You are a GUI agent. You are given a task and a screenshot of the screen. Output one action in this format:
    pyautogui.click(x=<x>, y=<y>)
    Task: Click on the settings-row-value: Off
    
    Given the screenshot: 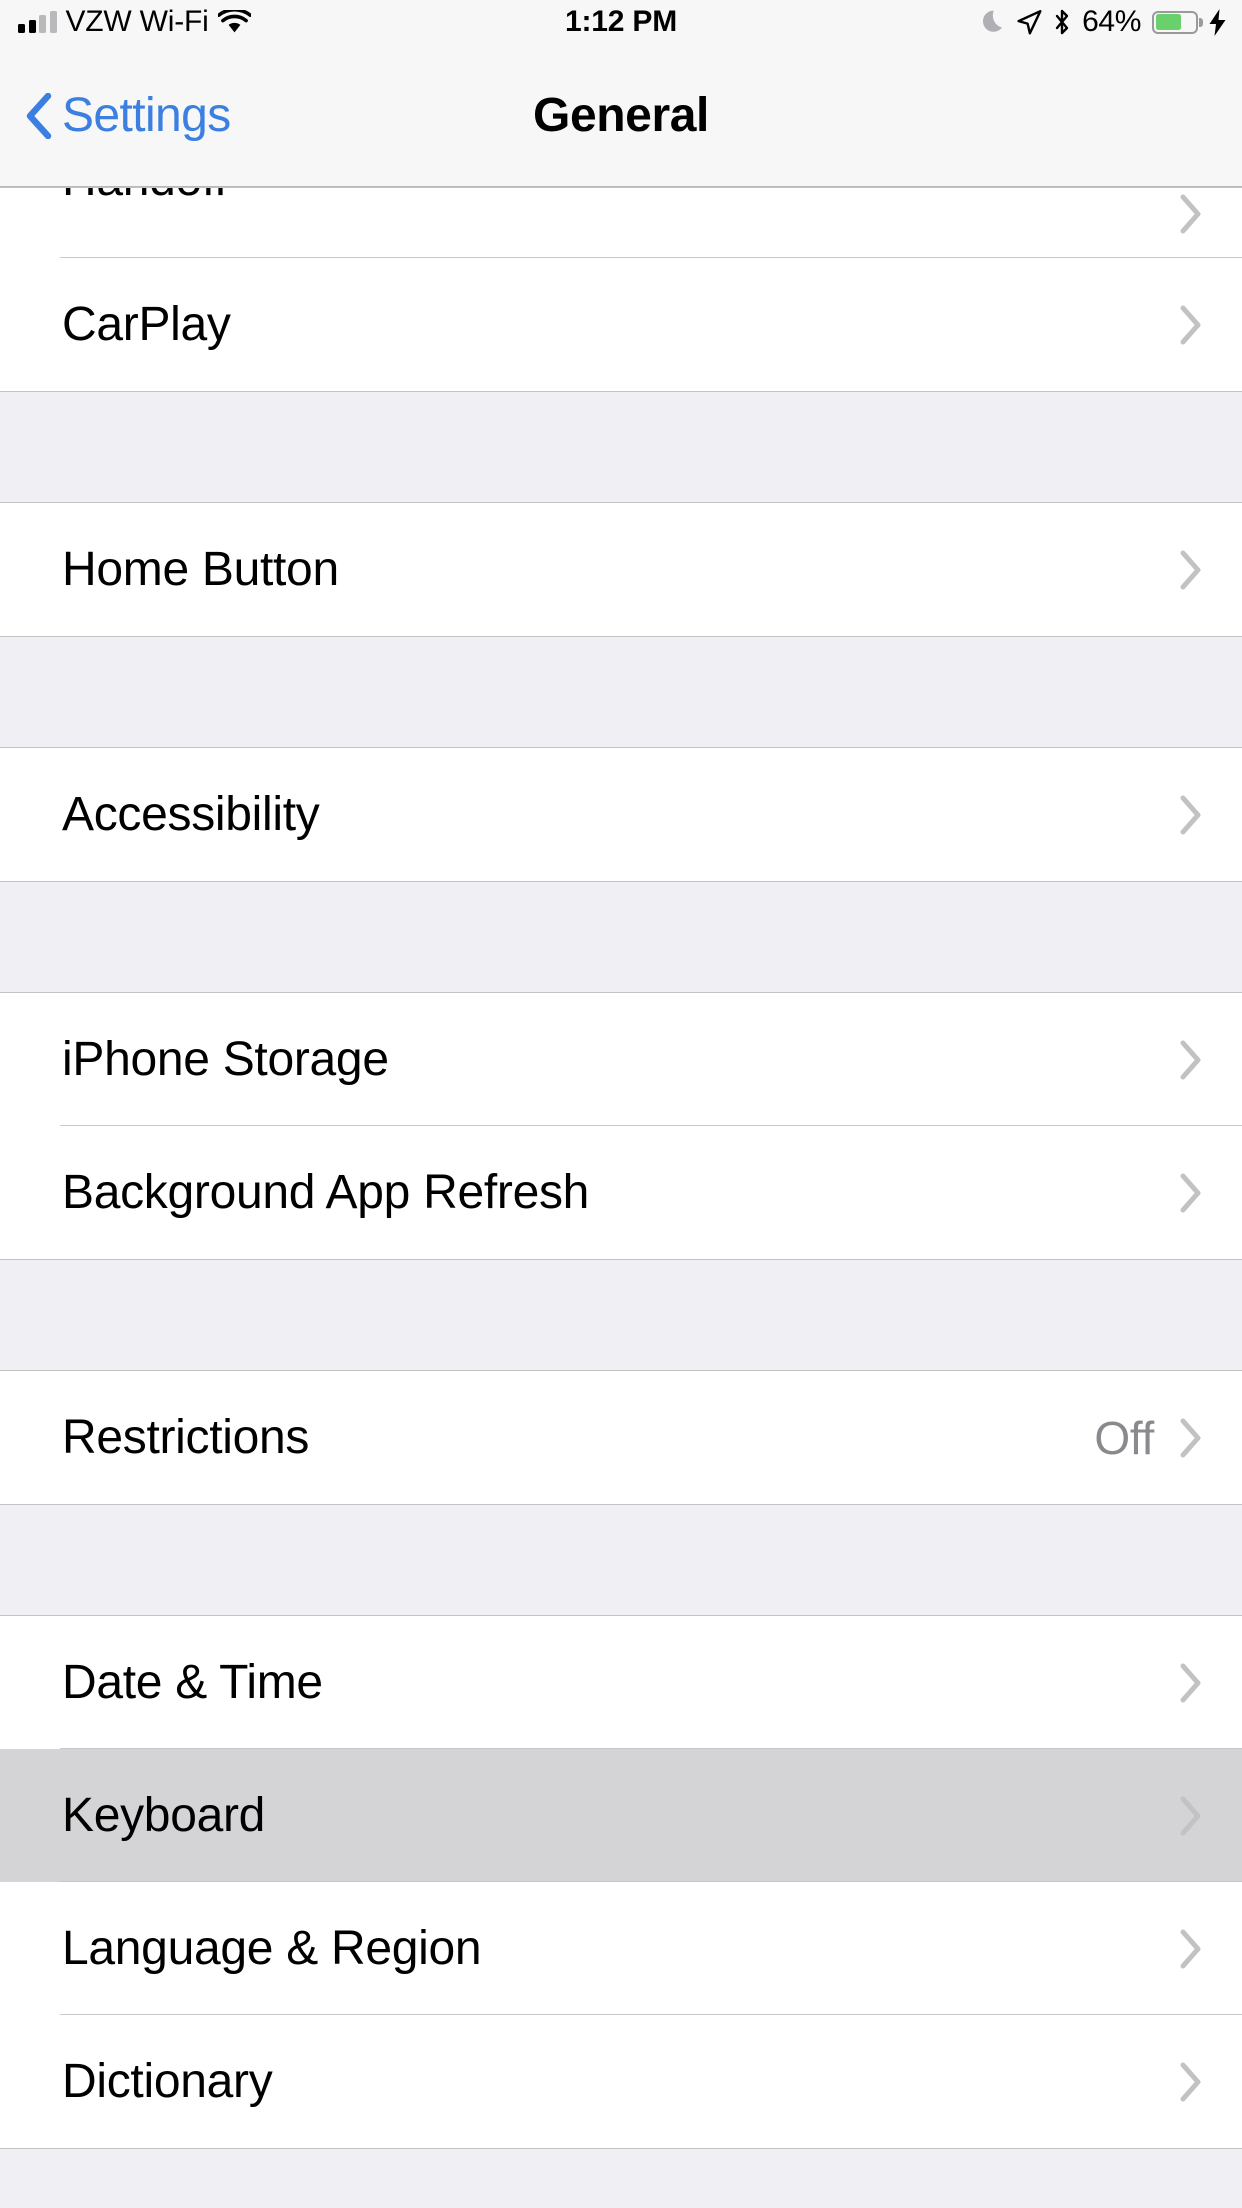 What is the action you would take?
    pyautogui.click(x=1124, y=1437)
    